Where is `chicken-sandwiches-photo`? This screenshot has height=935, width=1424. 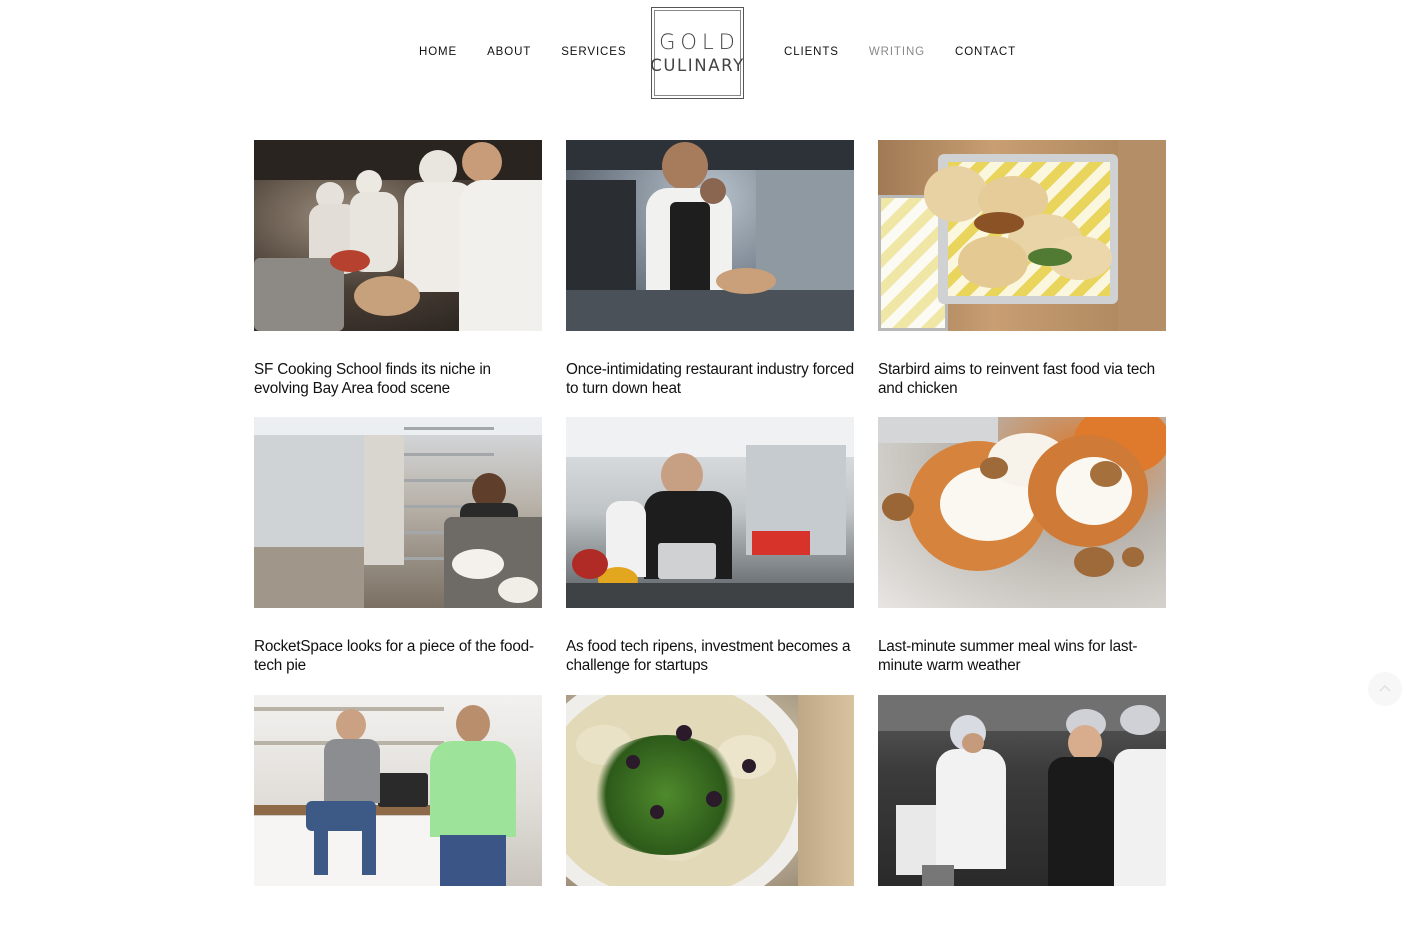
chicken-sandwiches-photo is located at coordinates (1022, 235).